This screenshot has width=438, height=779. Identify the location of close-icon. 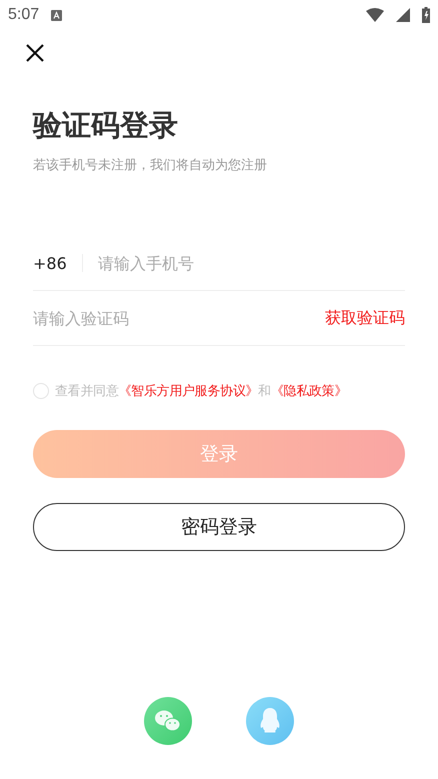
(35, 53).